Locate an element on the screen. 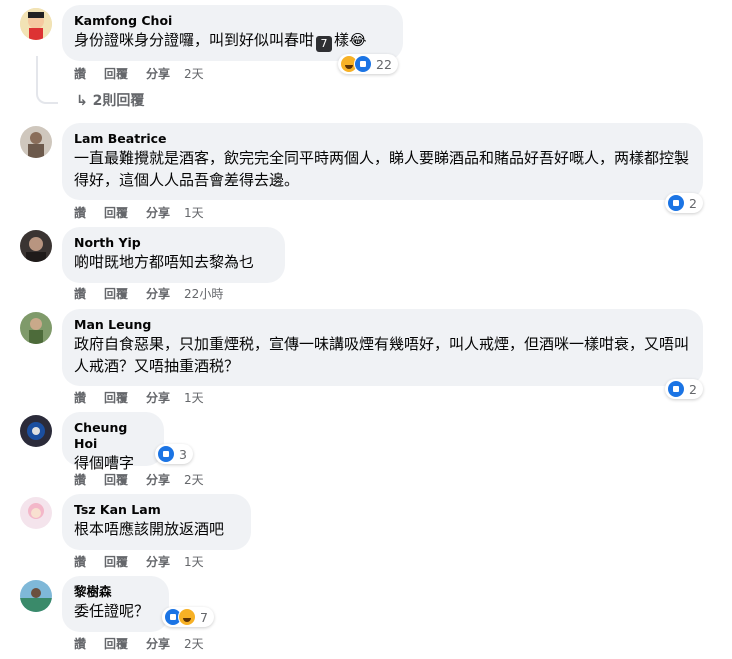  comment-bubble: Cheung Hoi 得個嘈字 is located at coordinates (113, 442).